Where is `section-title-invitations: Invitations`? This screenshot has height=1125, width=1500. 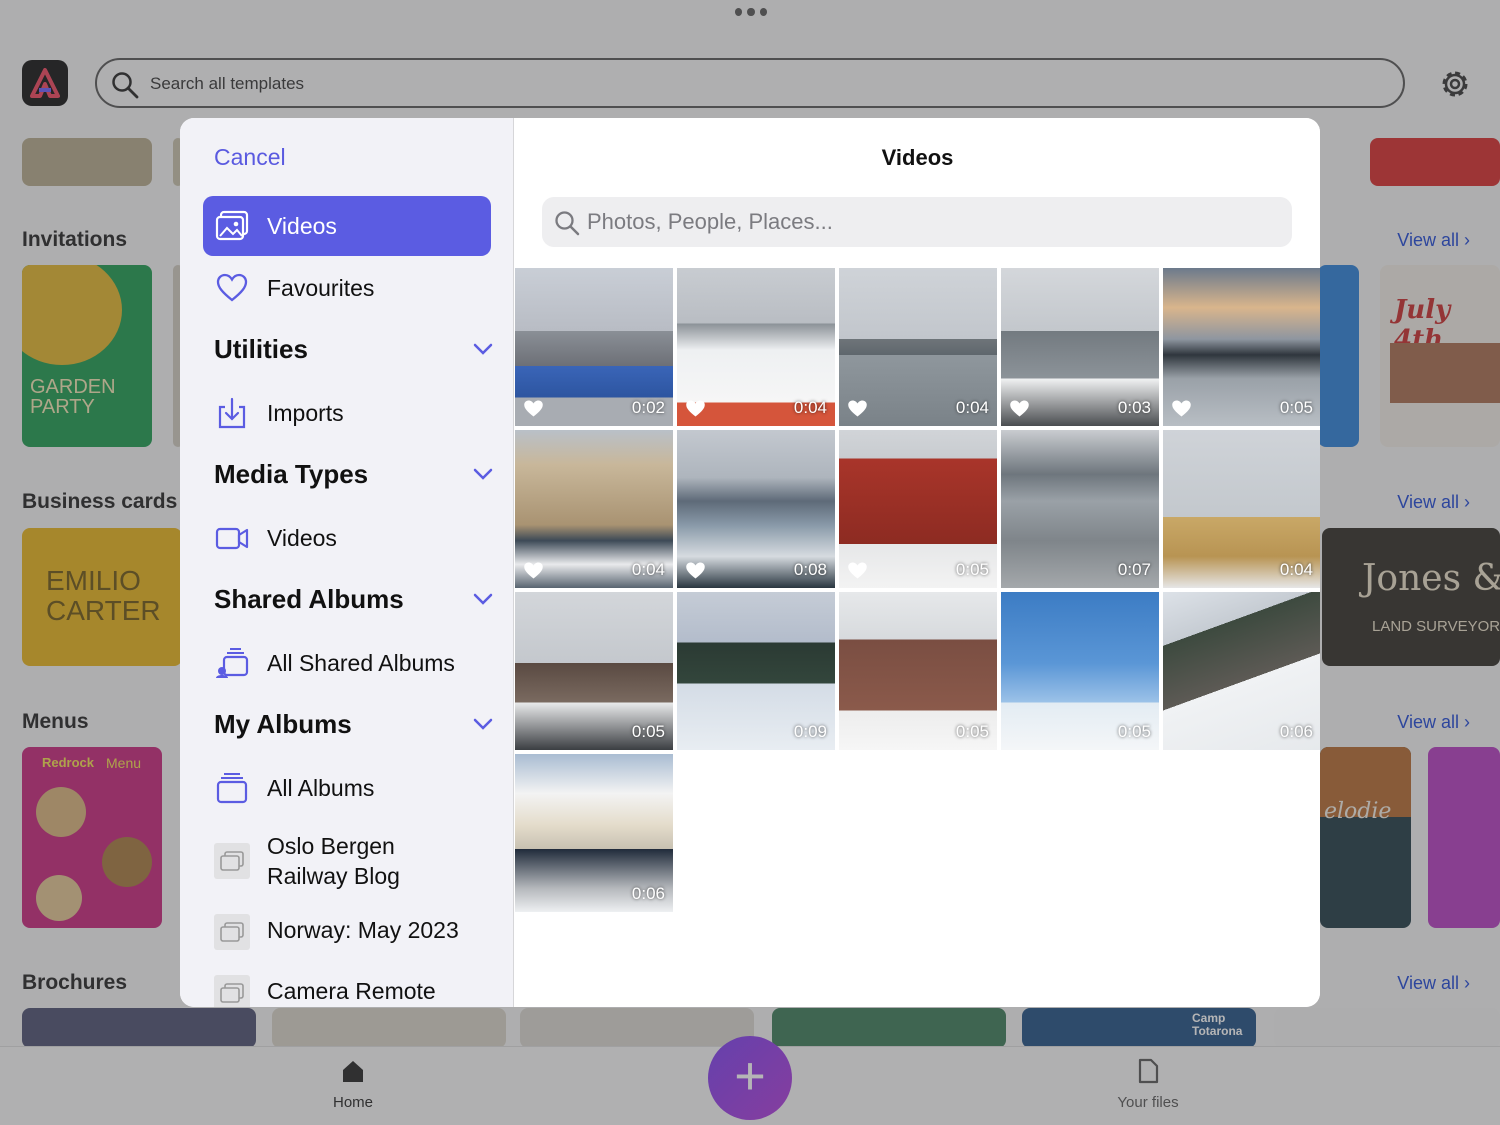 section-title-invitations: Invitations is located at coordinates (75, 239).